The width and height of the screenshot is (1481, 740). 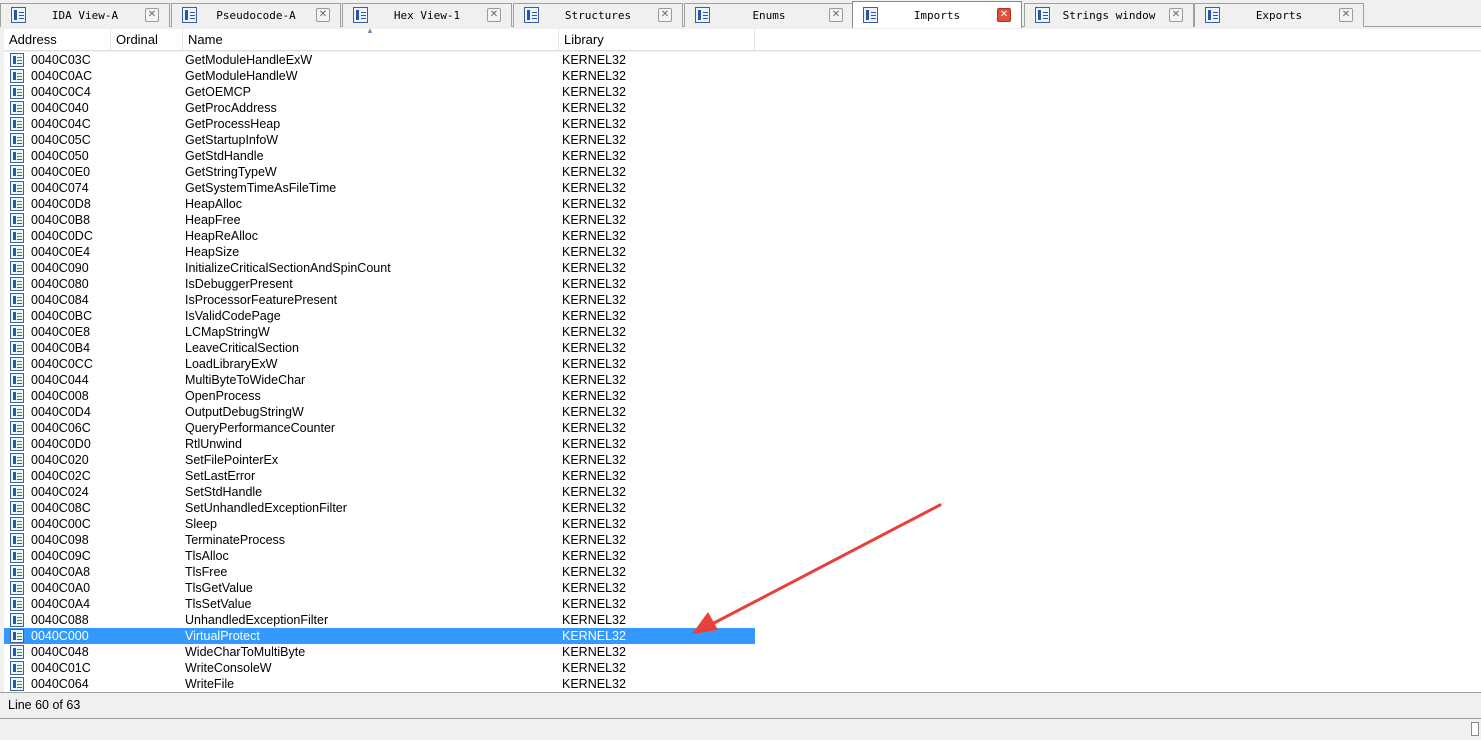 What do you see at coordinates (379, 668) in the screenshot?
I see `table-row: 0040C01C WriteConsoleW KERNEL32` at bounding box center [379, 668].